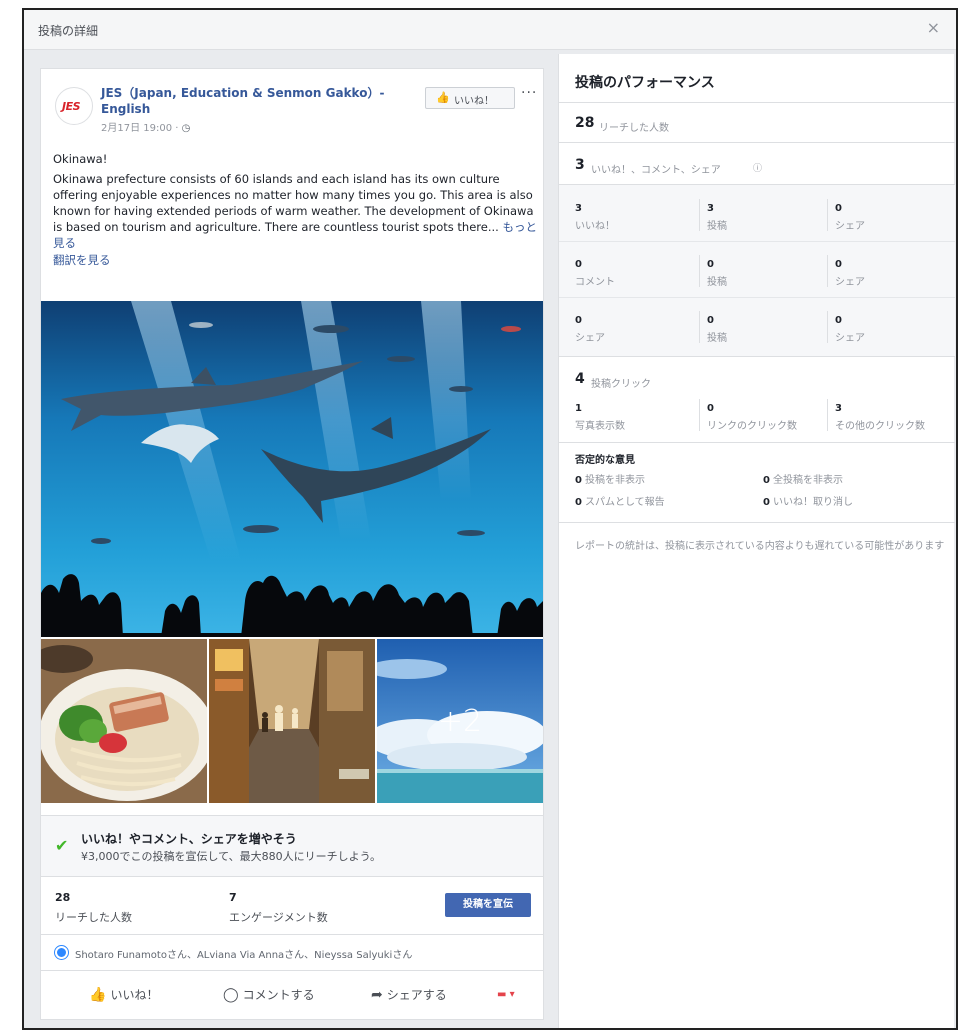  I want to click on timestamp-text: 2月17日 19:00 ·, so click(141, 128).